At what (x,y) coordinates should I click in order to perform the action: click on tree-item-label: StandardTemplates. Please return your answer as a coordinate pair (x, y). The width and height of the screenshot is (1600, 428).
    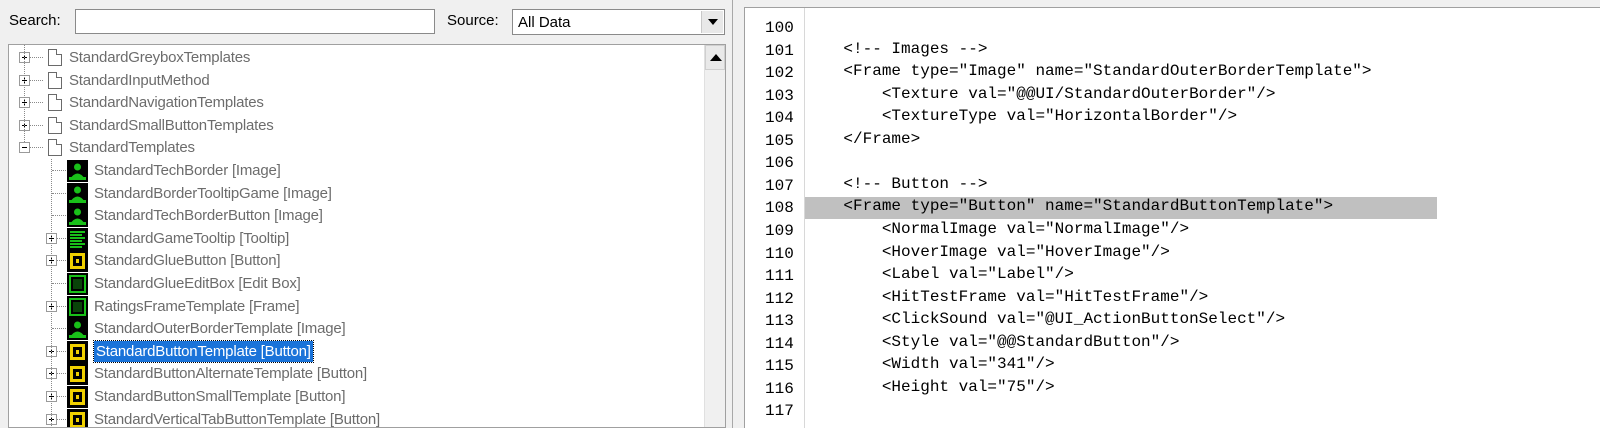
    Looking at the image, I should click on (132, 148).